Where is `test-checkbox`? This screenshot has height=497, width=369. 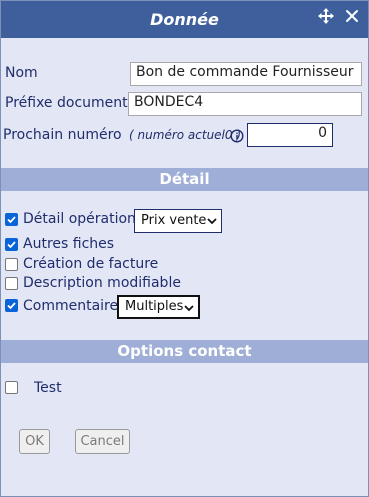 test-checkbox is located at coordinates (11, 387).